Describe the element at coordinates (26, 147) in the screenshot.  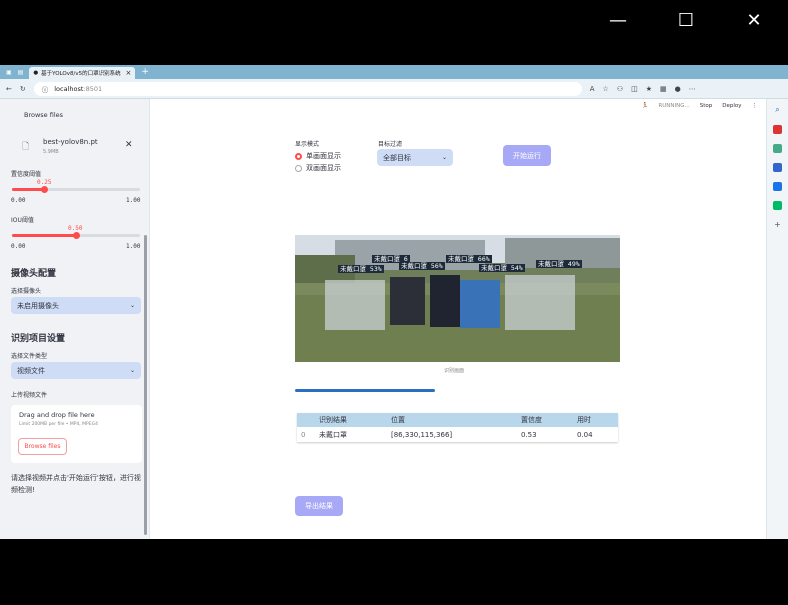
I see `file-icon: 🗋` at that location.